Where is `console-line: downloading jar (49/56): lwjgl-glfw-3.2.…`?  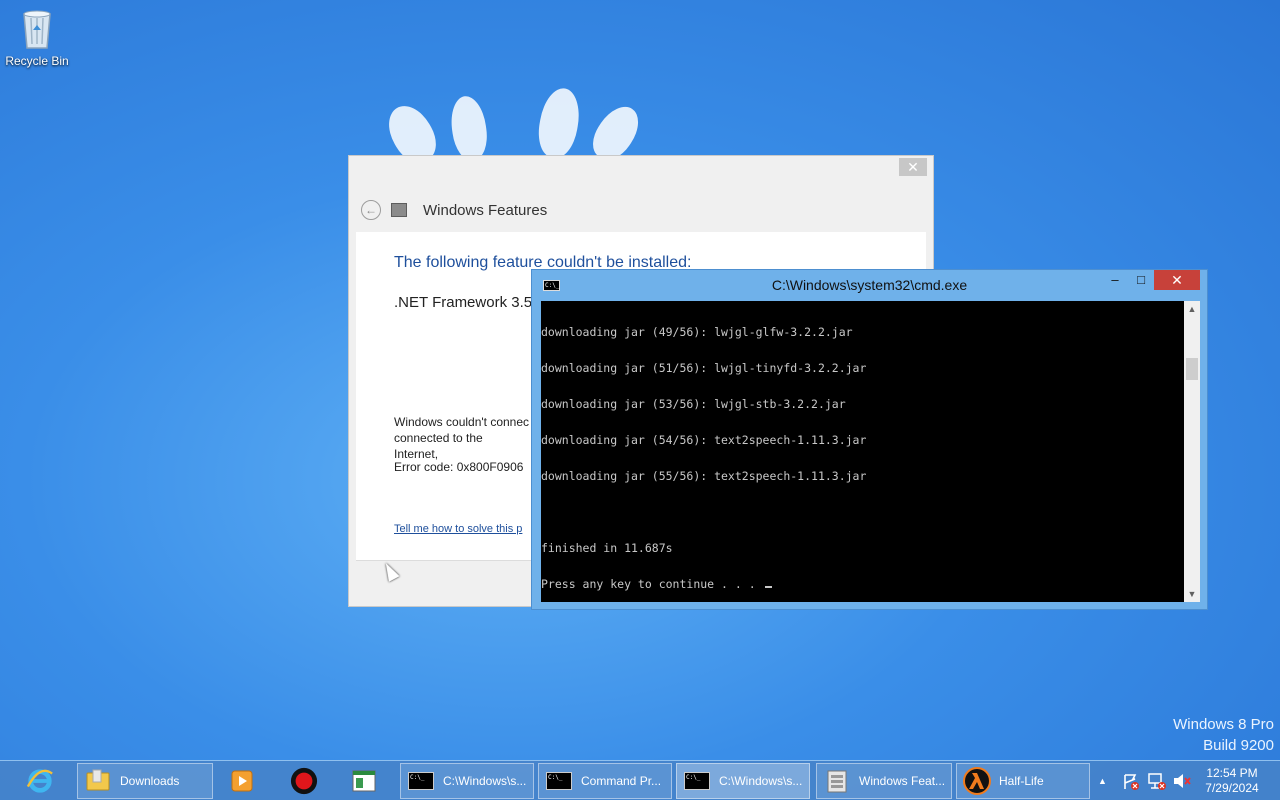
console-line: downloading jar (49/56): lwjgl-glfw-3.2.… is located at coordinates (697, 332).